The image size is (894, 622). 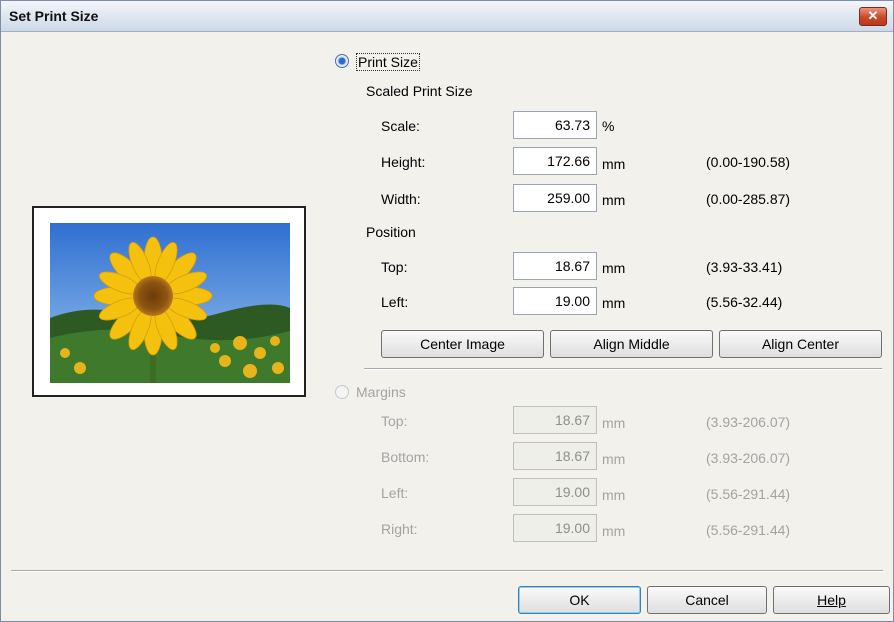 What do you see at coordinates (401, 199) in the screenshot?
I see `width-label: Width:` at bounding box center [401, 199].